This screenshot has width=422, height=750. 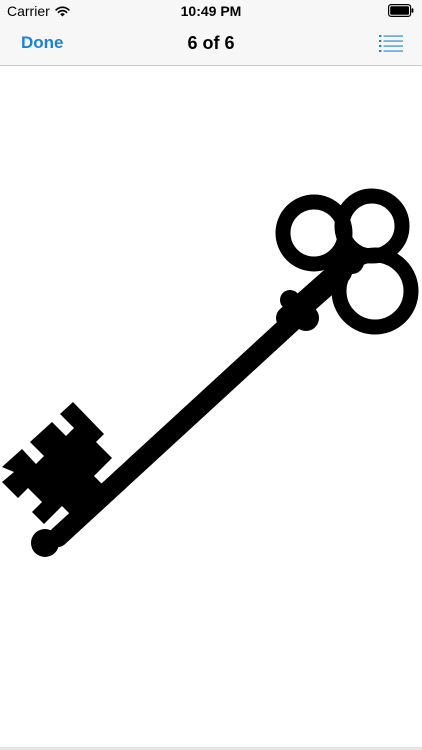 I want to click on battery-icon, so click(x=401, y=10).